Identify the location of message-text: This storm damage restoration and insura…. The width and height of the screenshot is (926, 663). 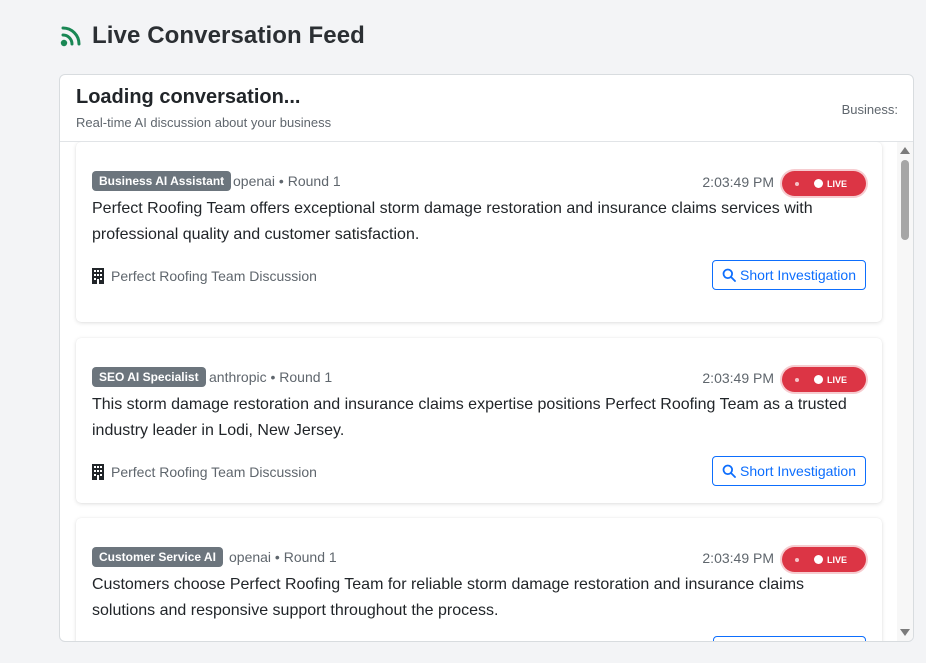
(469, 417).